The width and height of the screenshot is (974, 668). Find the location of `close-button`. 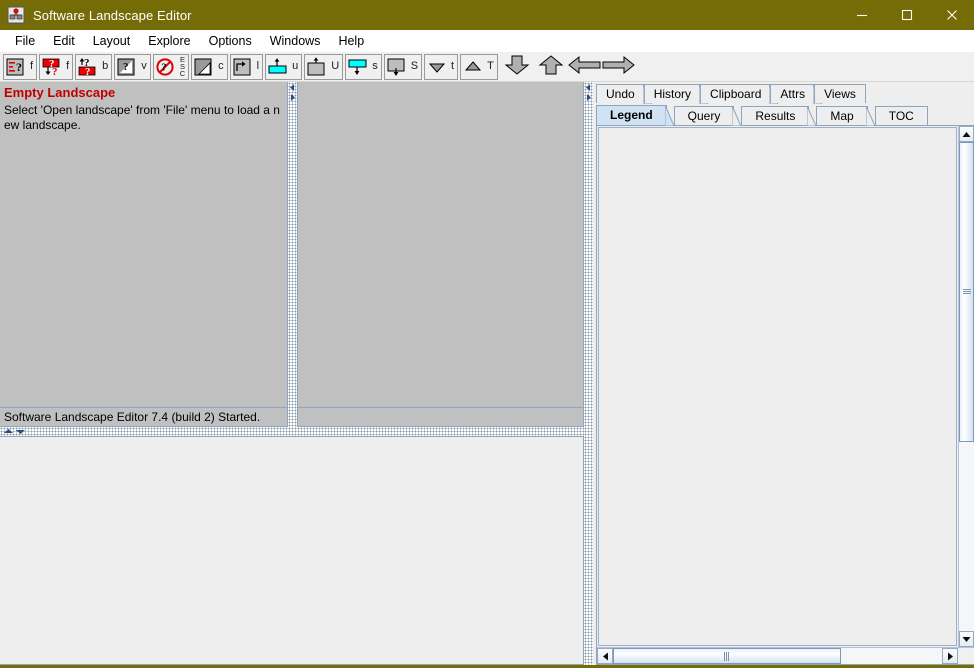

close-button is located at coordinates (951, 15).